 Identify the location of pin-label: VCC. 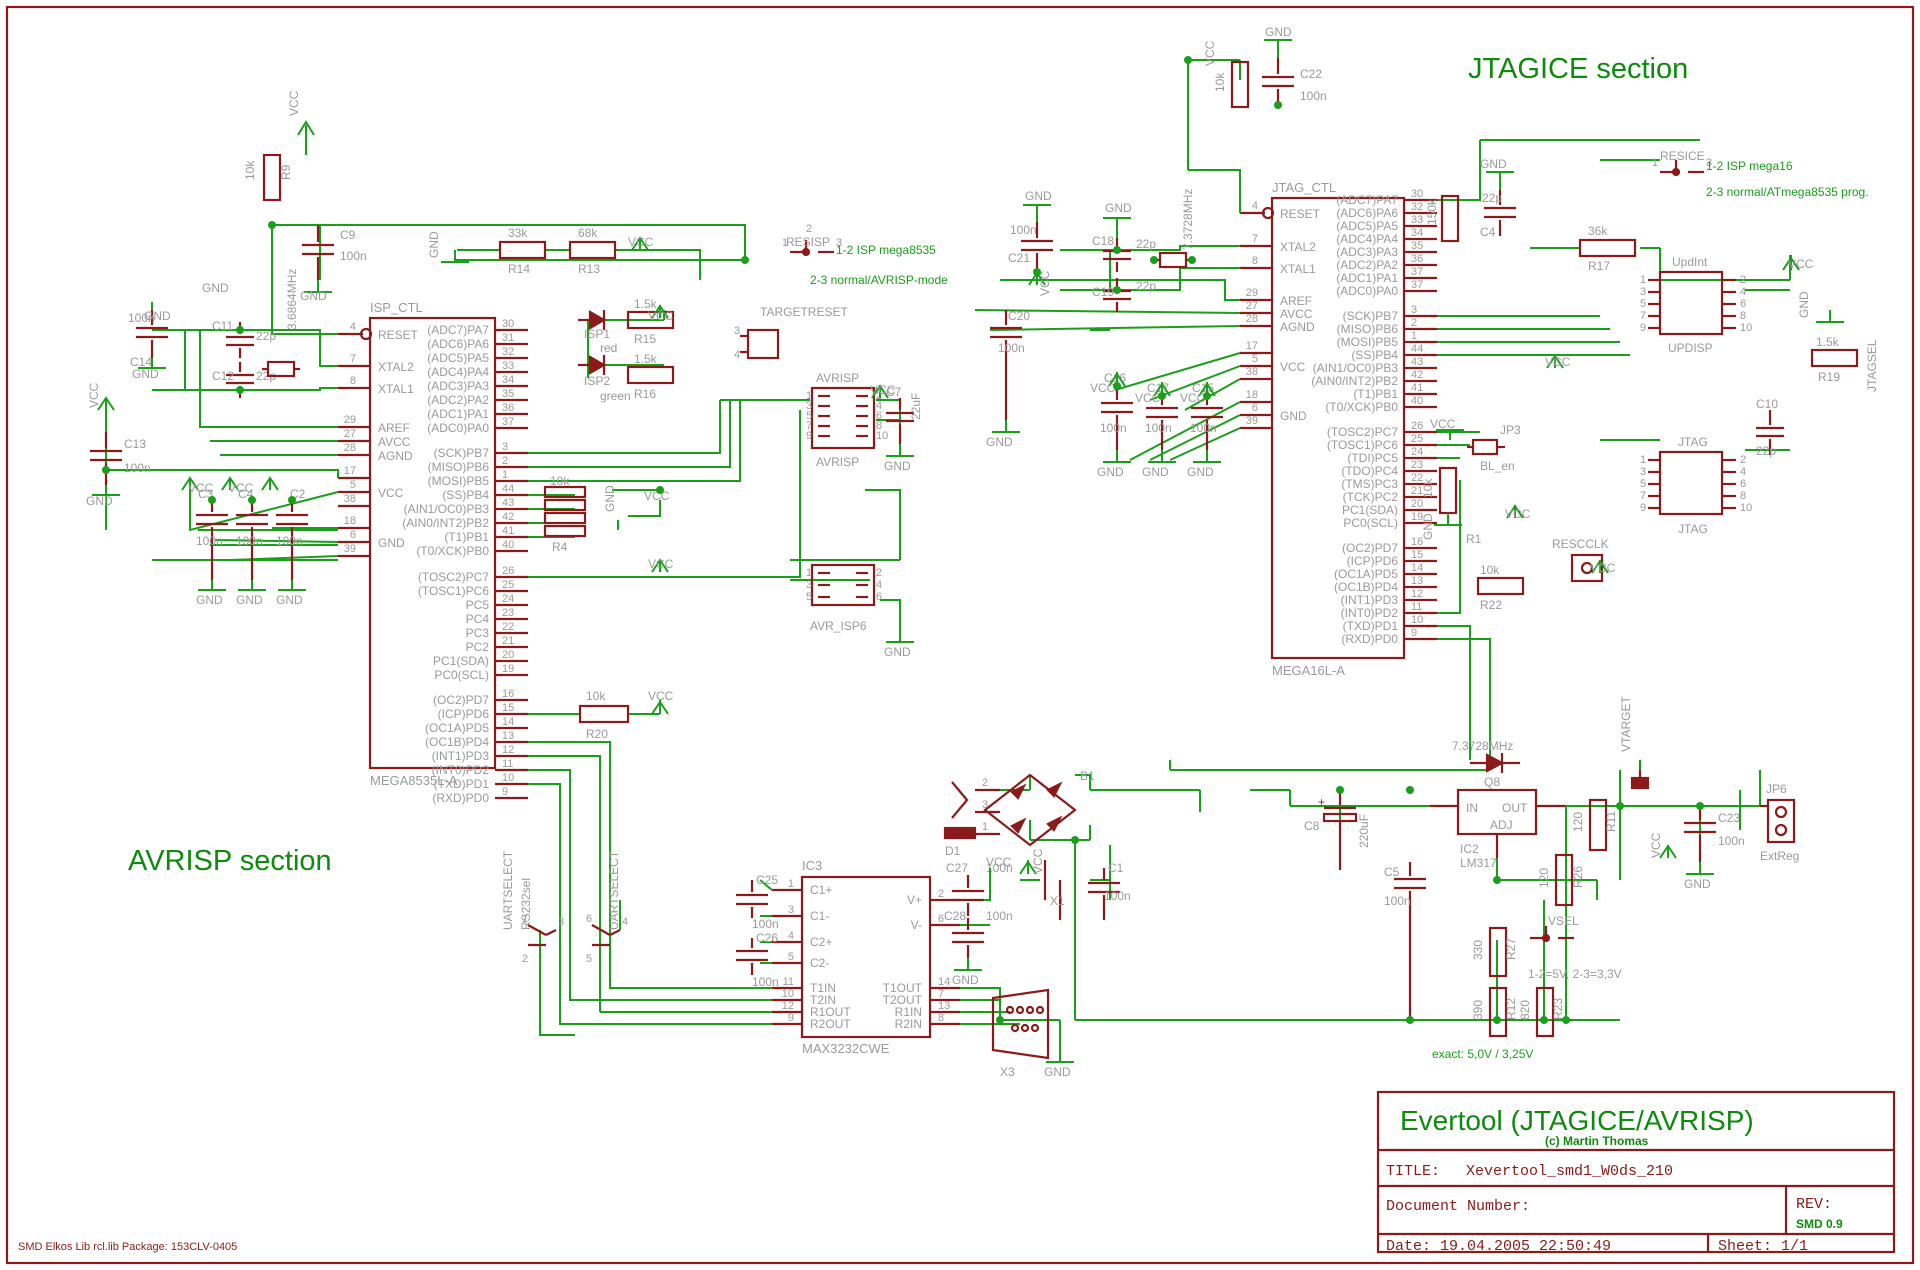
(391, 493).